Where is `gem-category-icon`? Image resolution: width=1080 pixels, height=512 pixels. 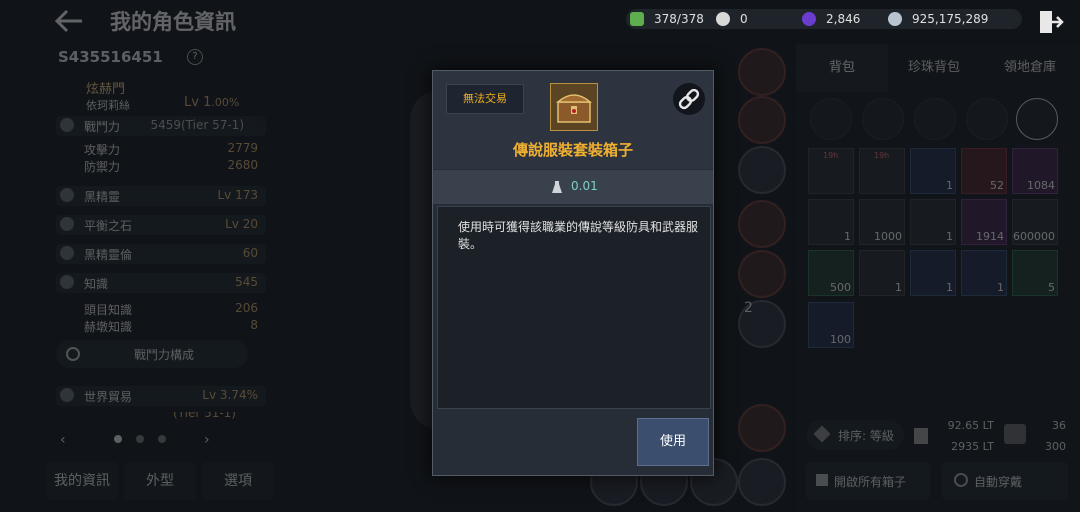
gem-category-icon is located at coordinates (987, 119).